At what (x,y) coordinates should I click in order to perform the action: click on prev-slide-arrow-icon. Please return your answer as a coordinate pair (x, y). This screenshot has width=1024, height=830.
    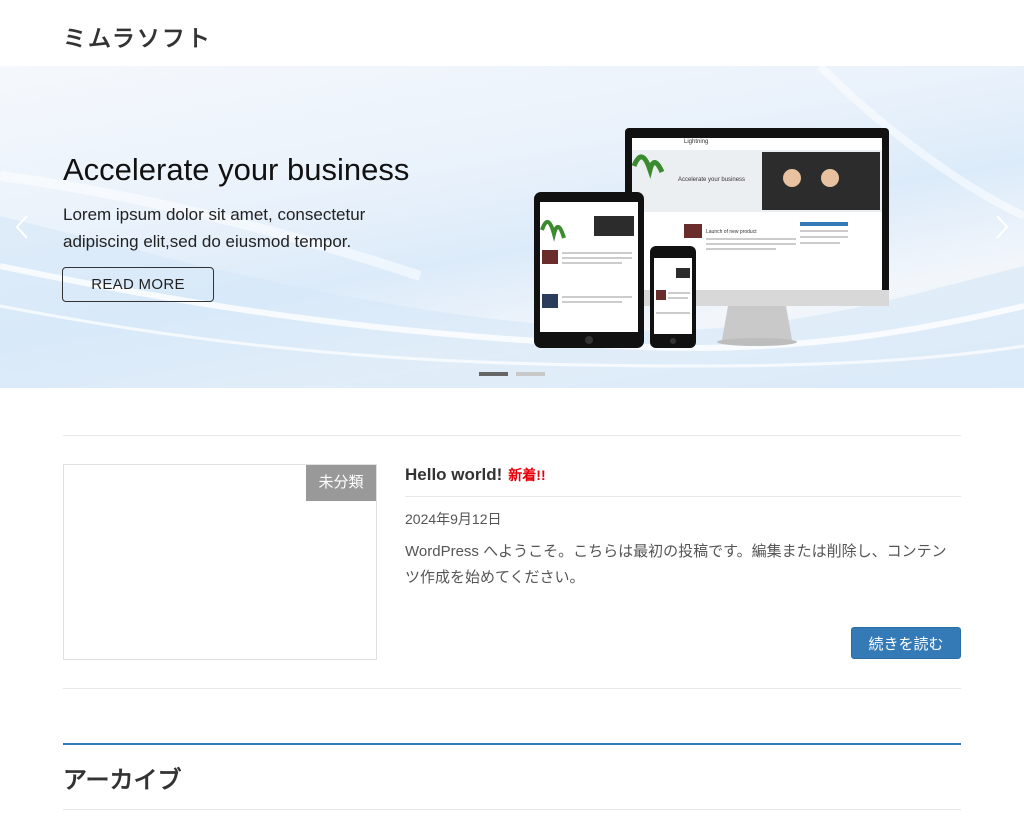
    Looking at the image, I should click on (22, 227).